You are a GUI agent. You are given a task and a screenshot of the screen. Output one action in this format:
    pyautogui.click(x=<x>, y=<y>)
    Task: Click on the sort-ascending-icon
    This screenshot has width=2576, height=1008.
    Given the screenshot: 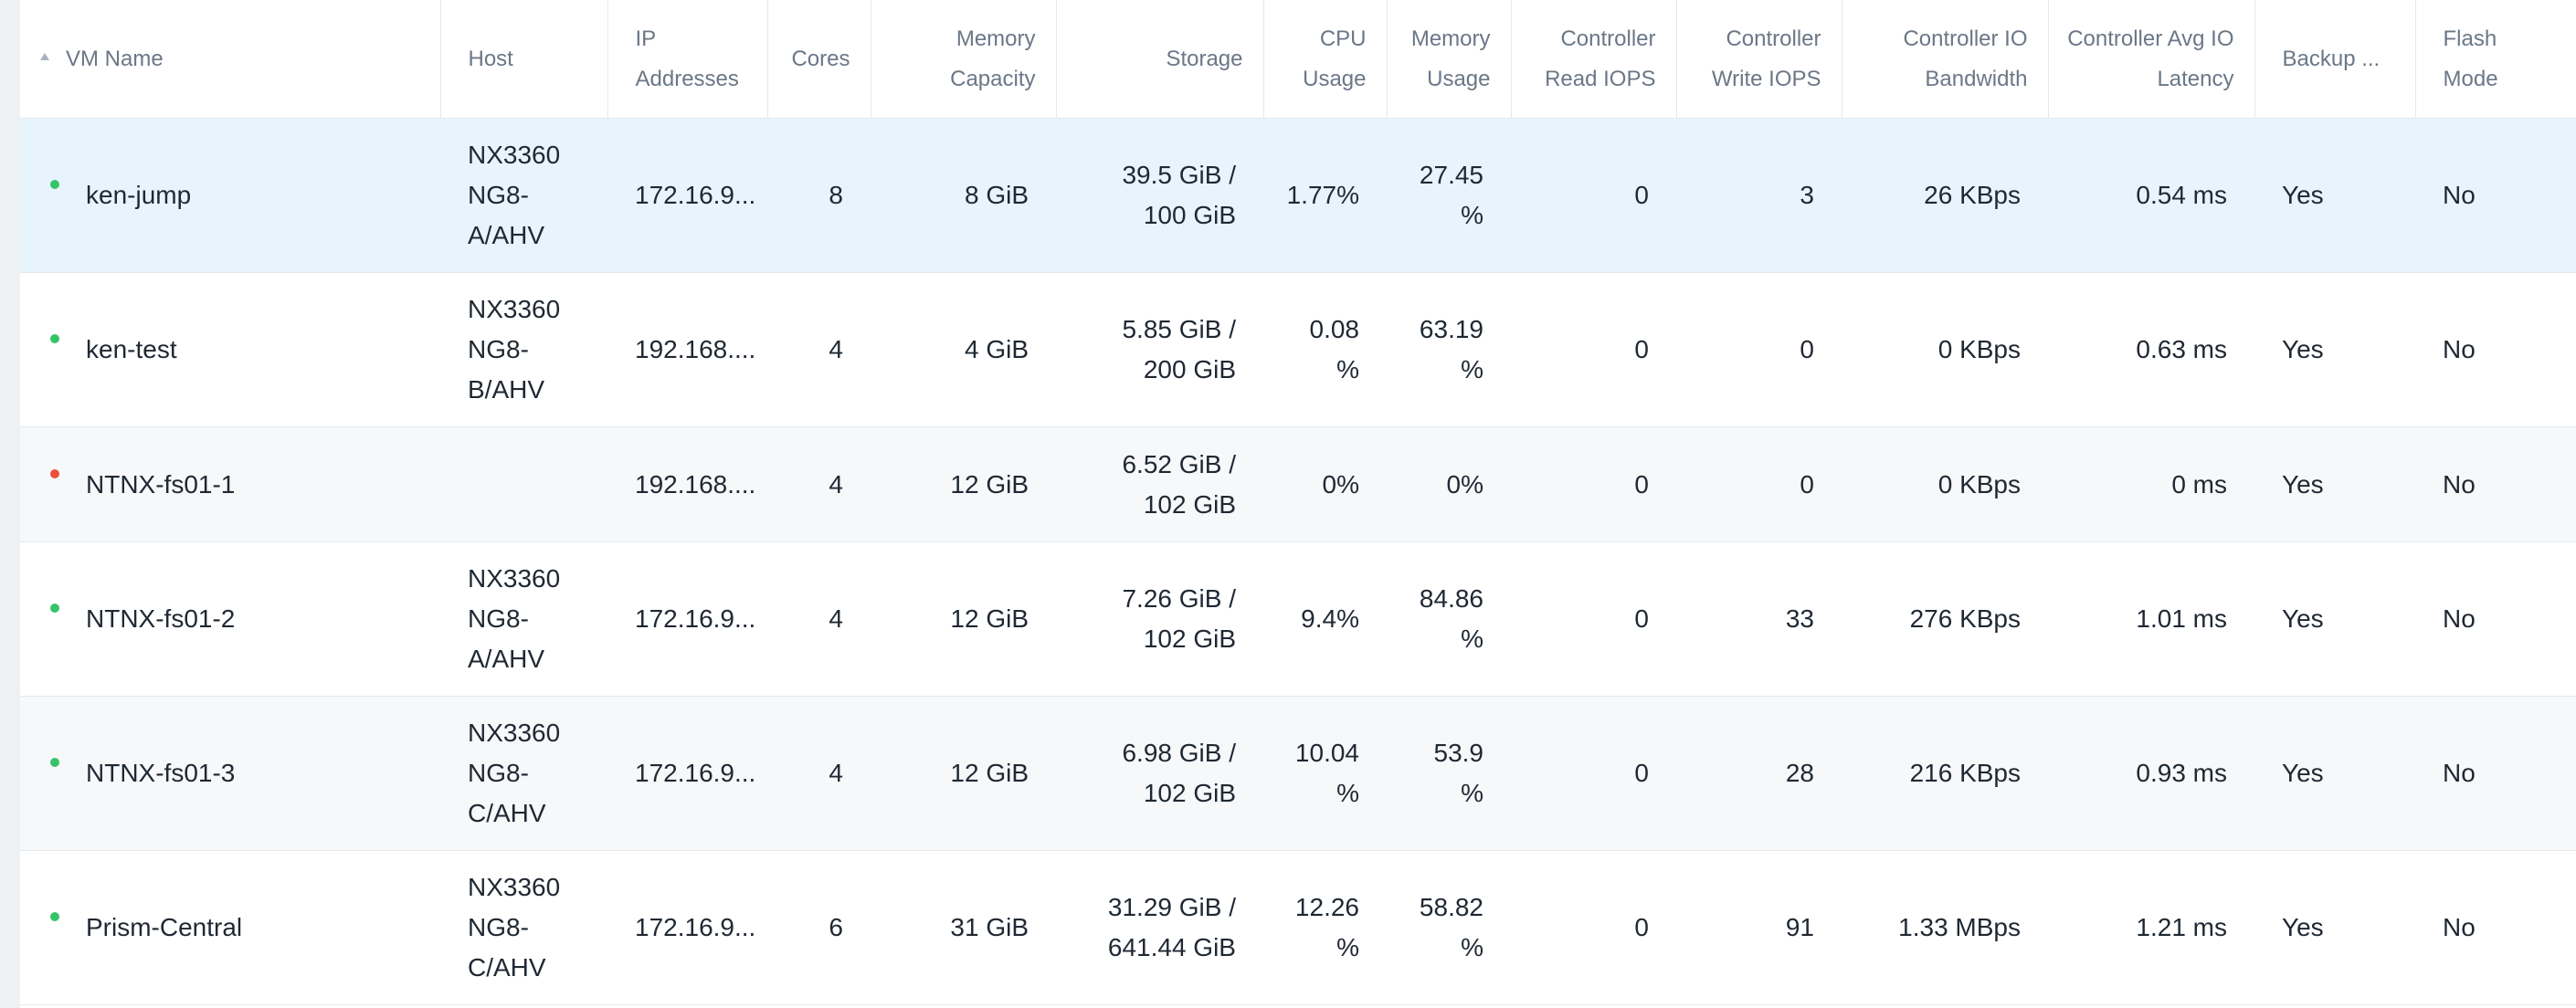 What is the action you would take?
    pyautogui.click(x=44, y=56)
    